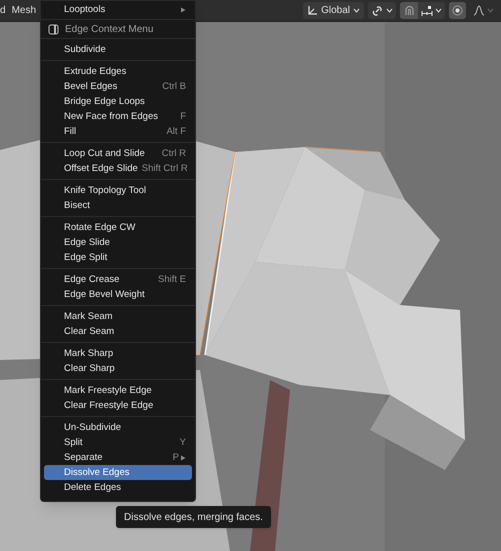 This screenshot has height=551, width=501. Describe the element at coordinates (118, 405) in the screenshot. I see `menu-item: Clear Freestyle Edge` at that location.